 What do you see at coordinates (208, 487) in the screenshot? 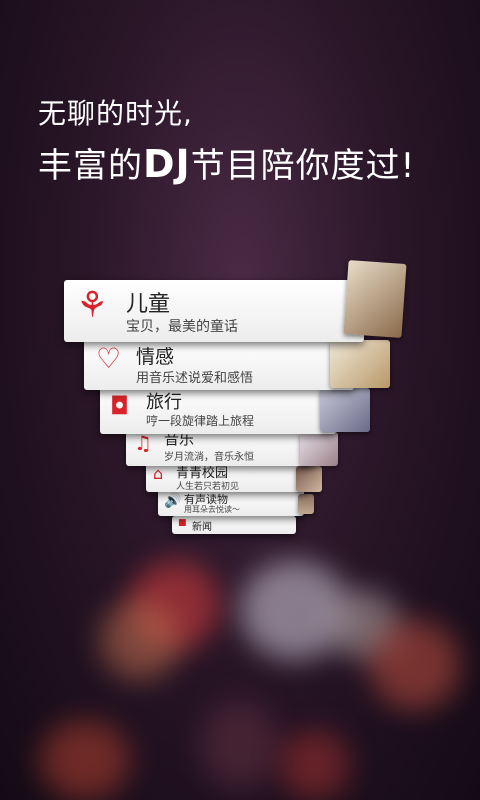
I see `category-subtitle: 人生若只若初见` at bounding box center [208, 487].